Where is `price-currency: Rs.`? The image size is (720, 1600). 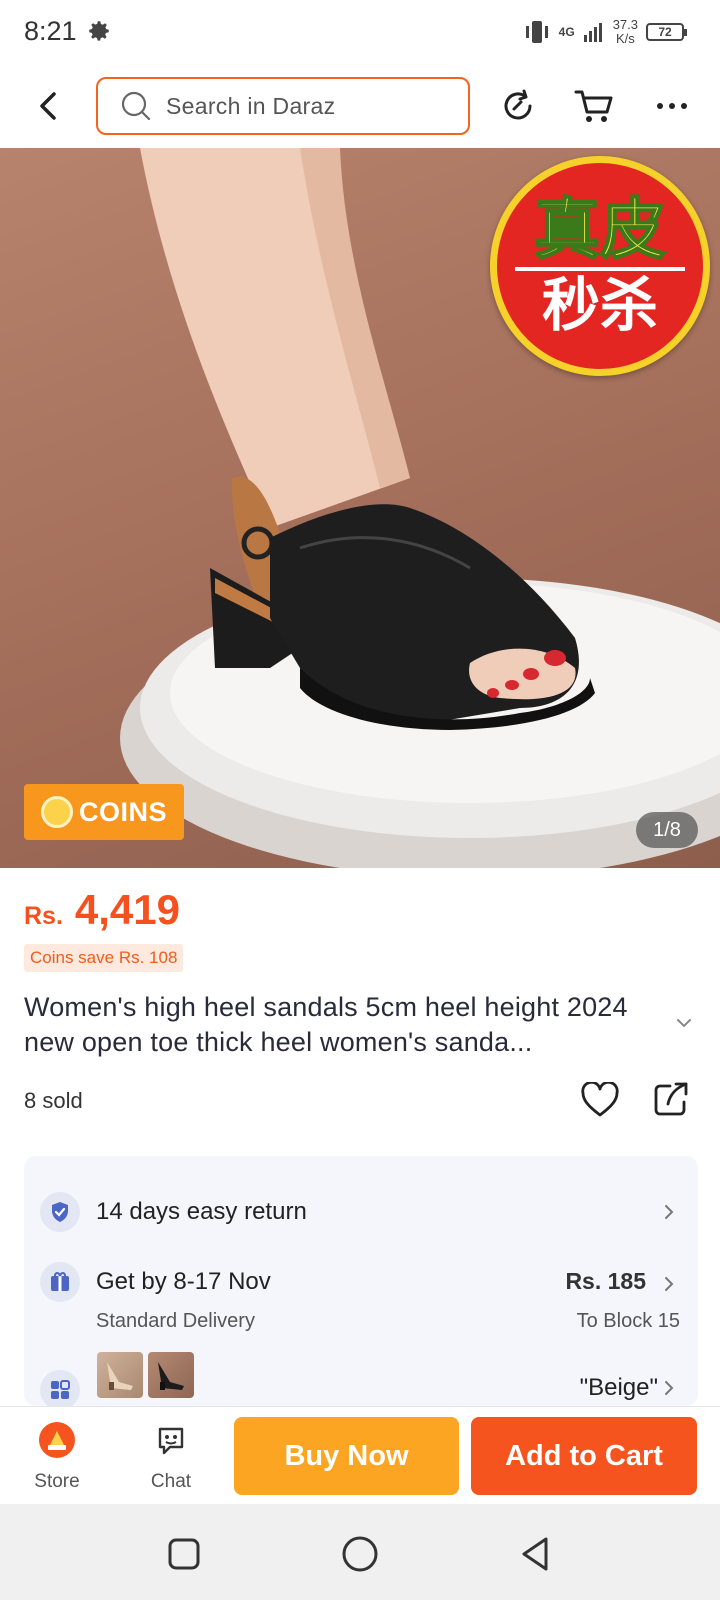 price-currency: Rs. is located at coordinates (43, 916).